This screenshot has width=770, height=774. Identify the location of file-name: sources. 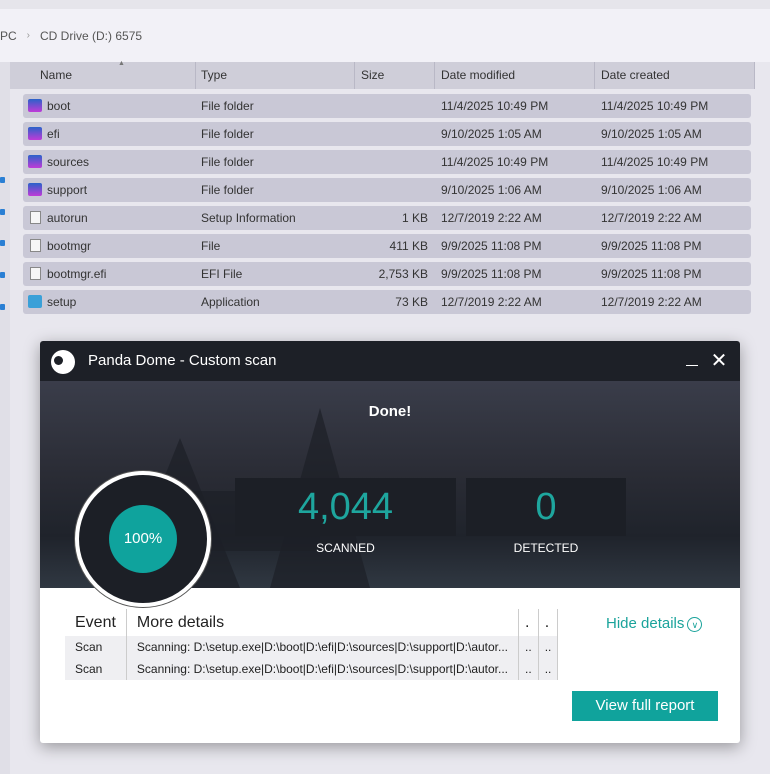
(68, 162).